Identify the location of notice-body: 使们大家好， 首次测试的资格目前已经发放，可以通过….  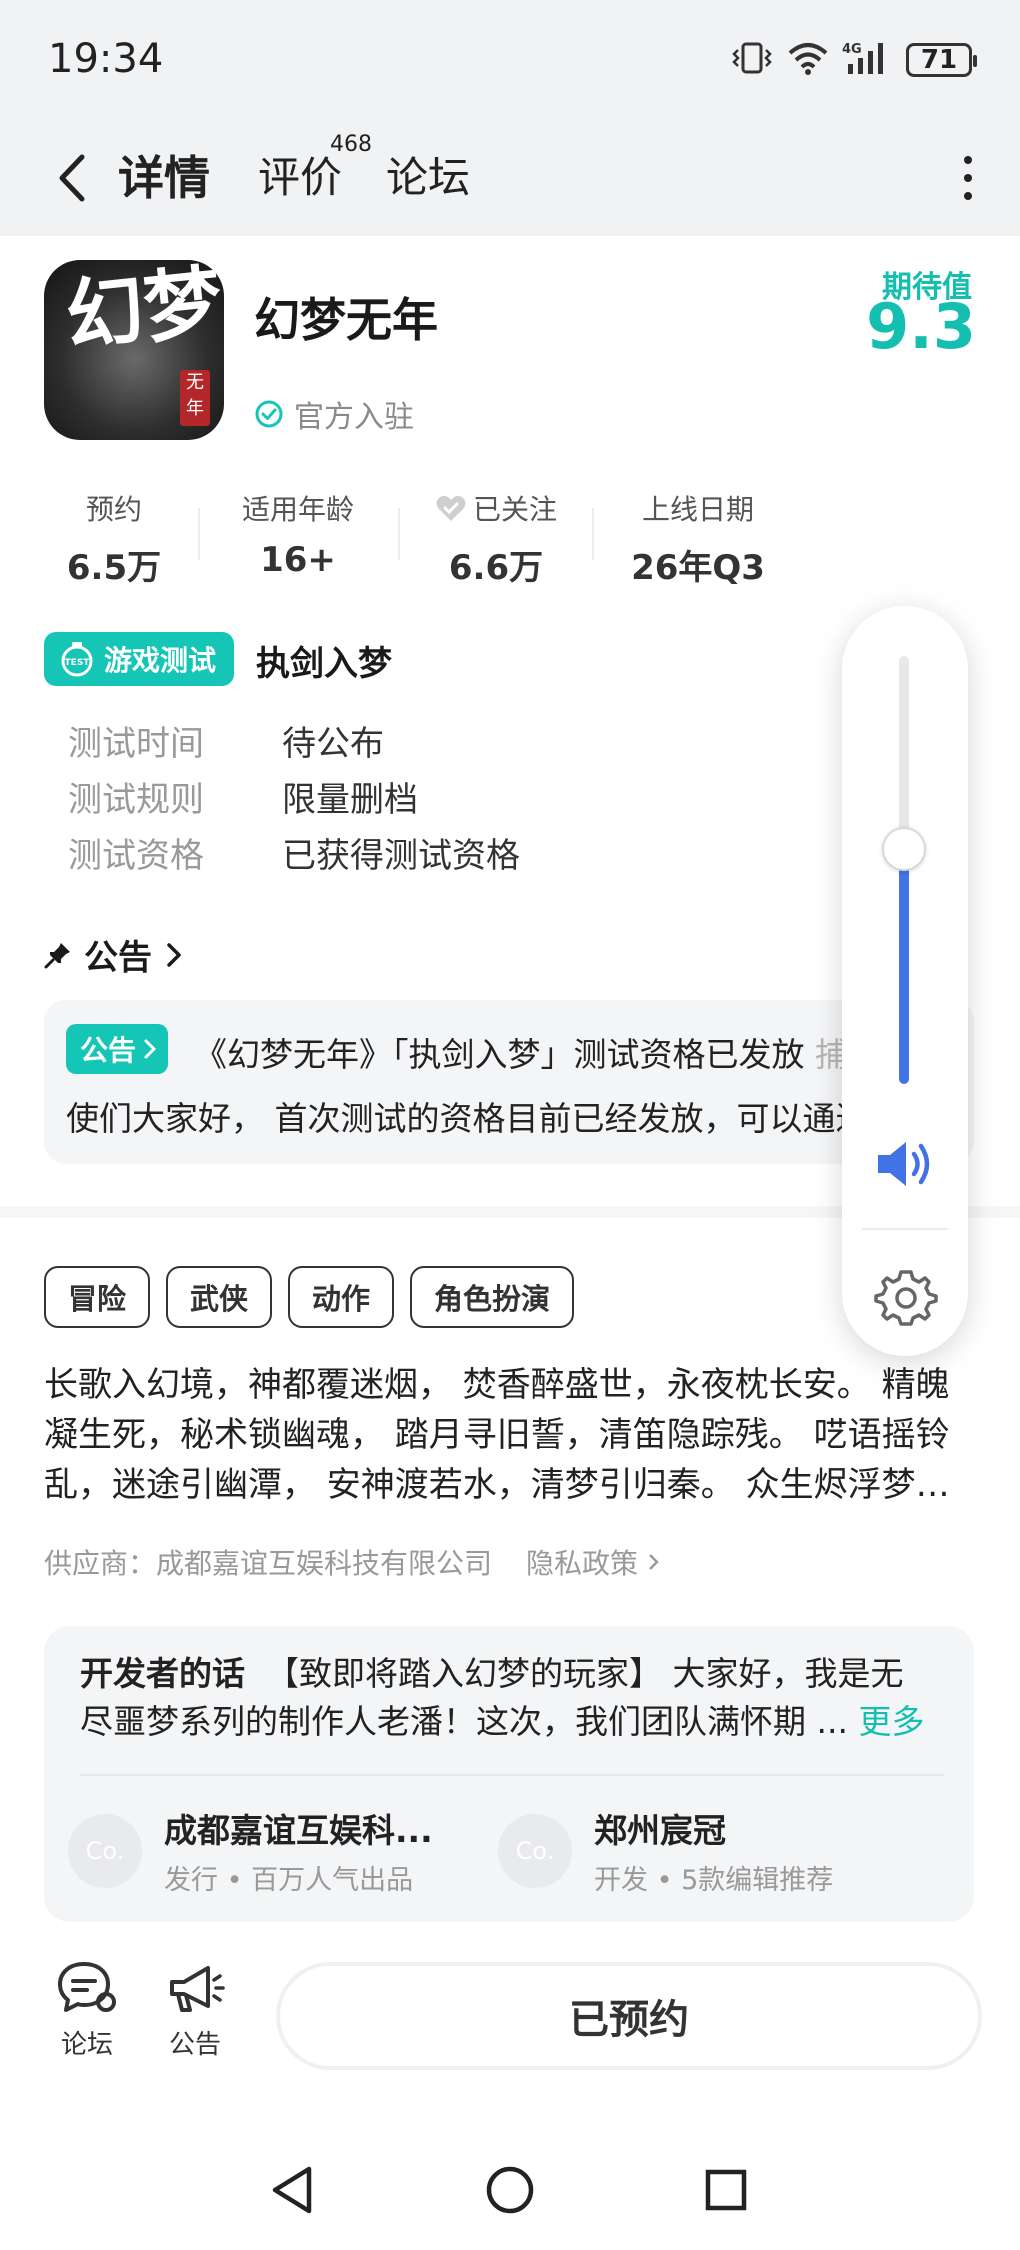
(484, 1118).